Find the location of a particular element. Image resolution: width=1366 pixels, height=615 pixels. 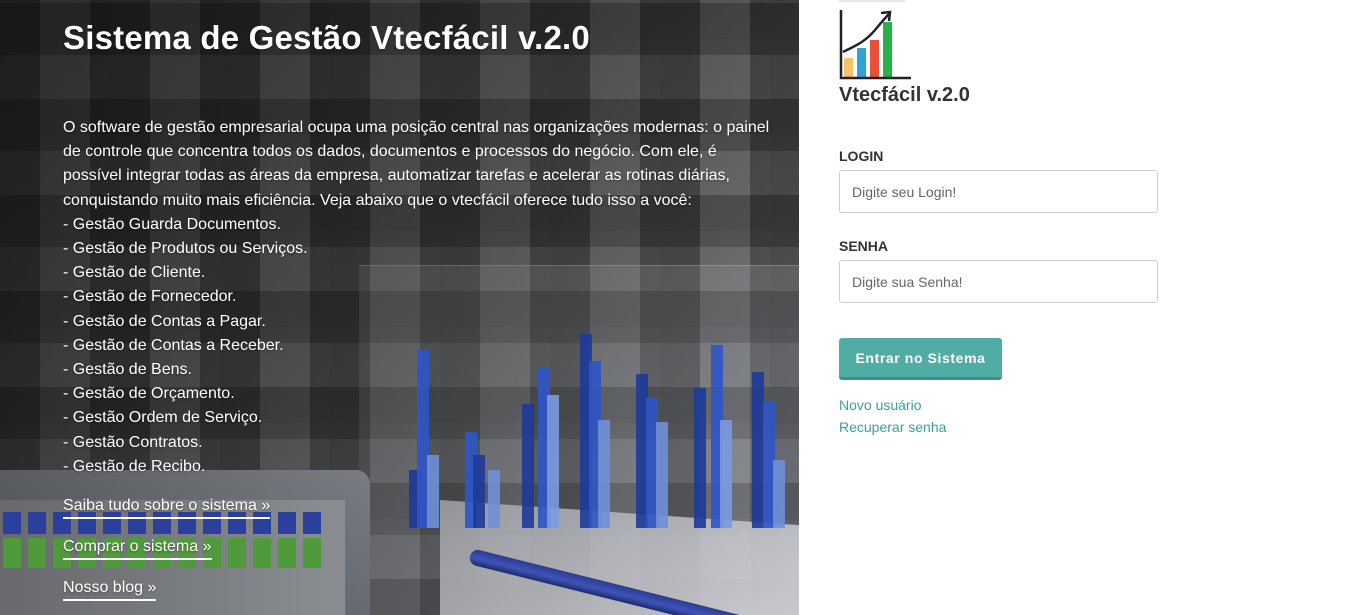

blog-link: Nosso blog » is located at coordinates (110, 590).